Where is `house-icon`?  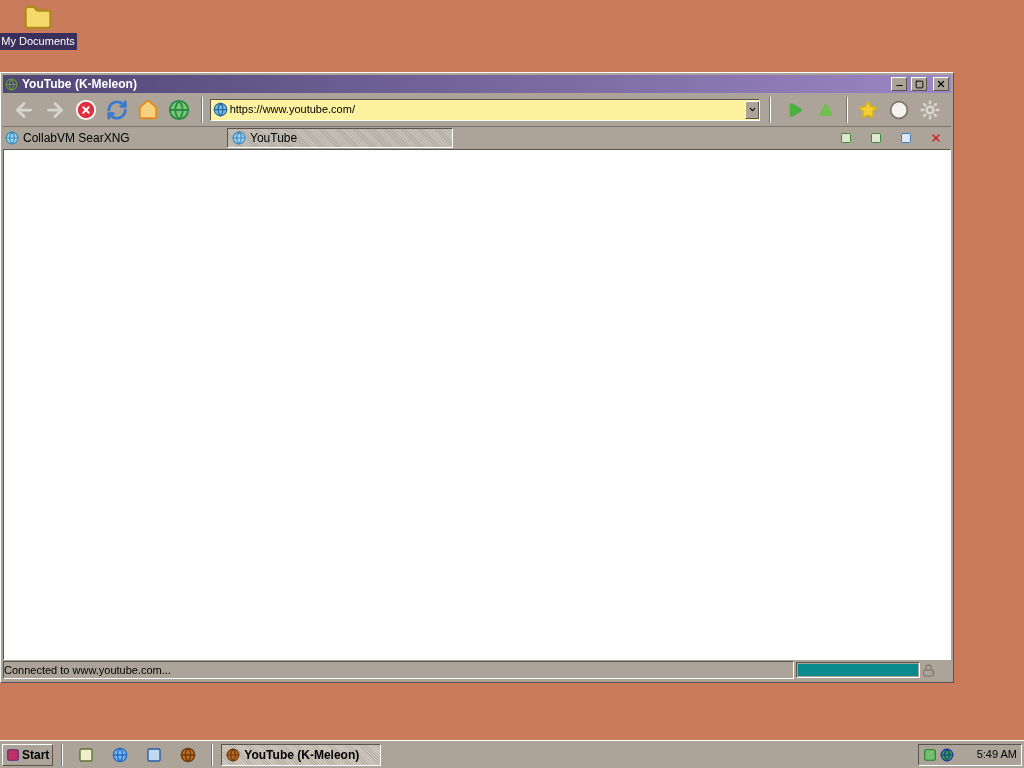
house-icon is located at coordinates (147, 109).